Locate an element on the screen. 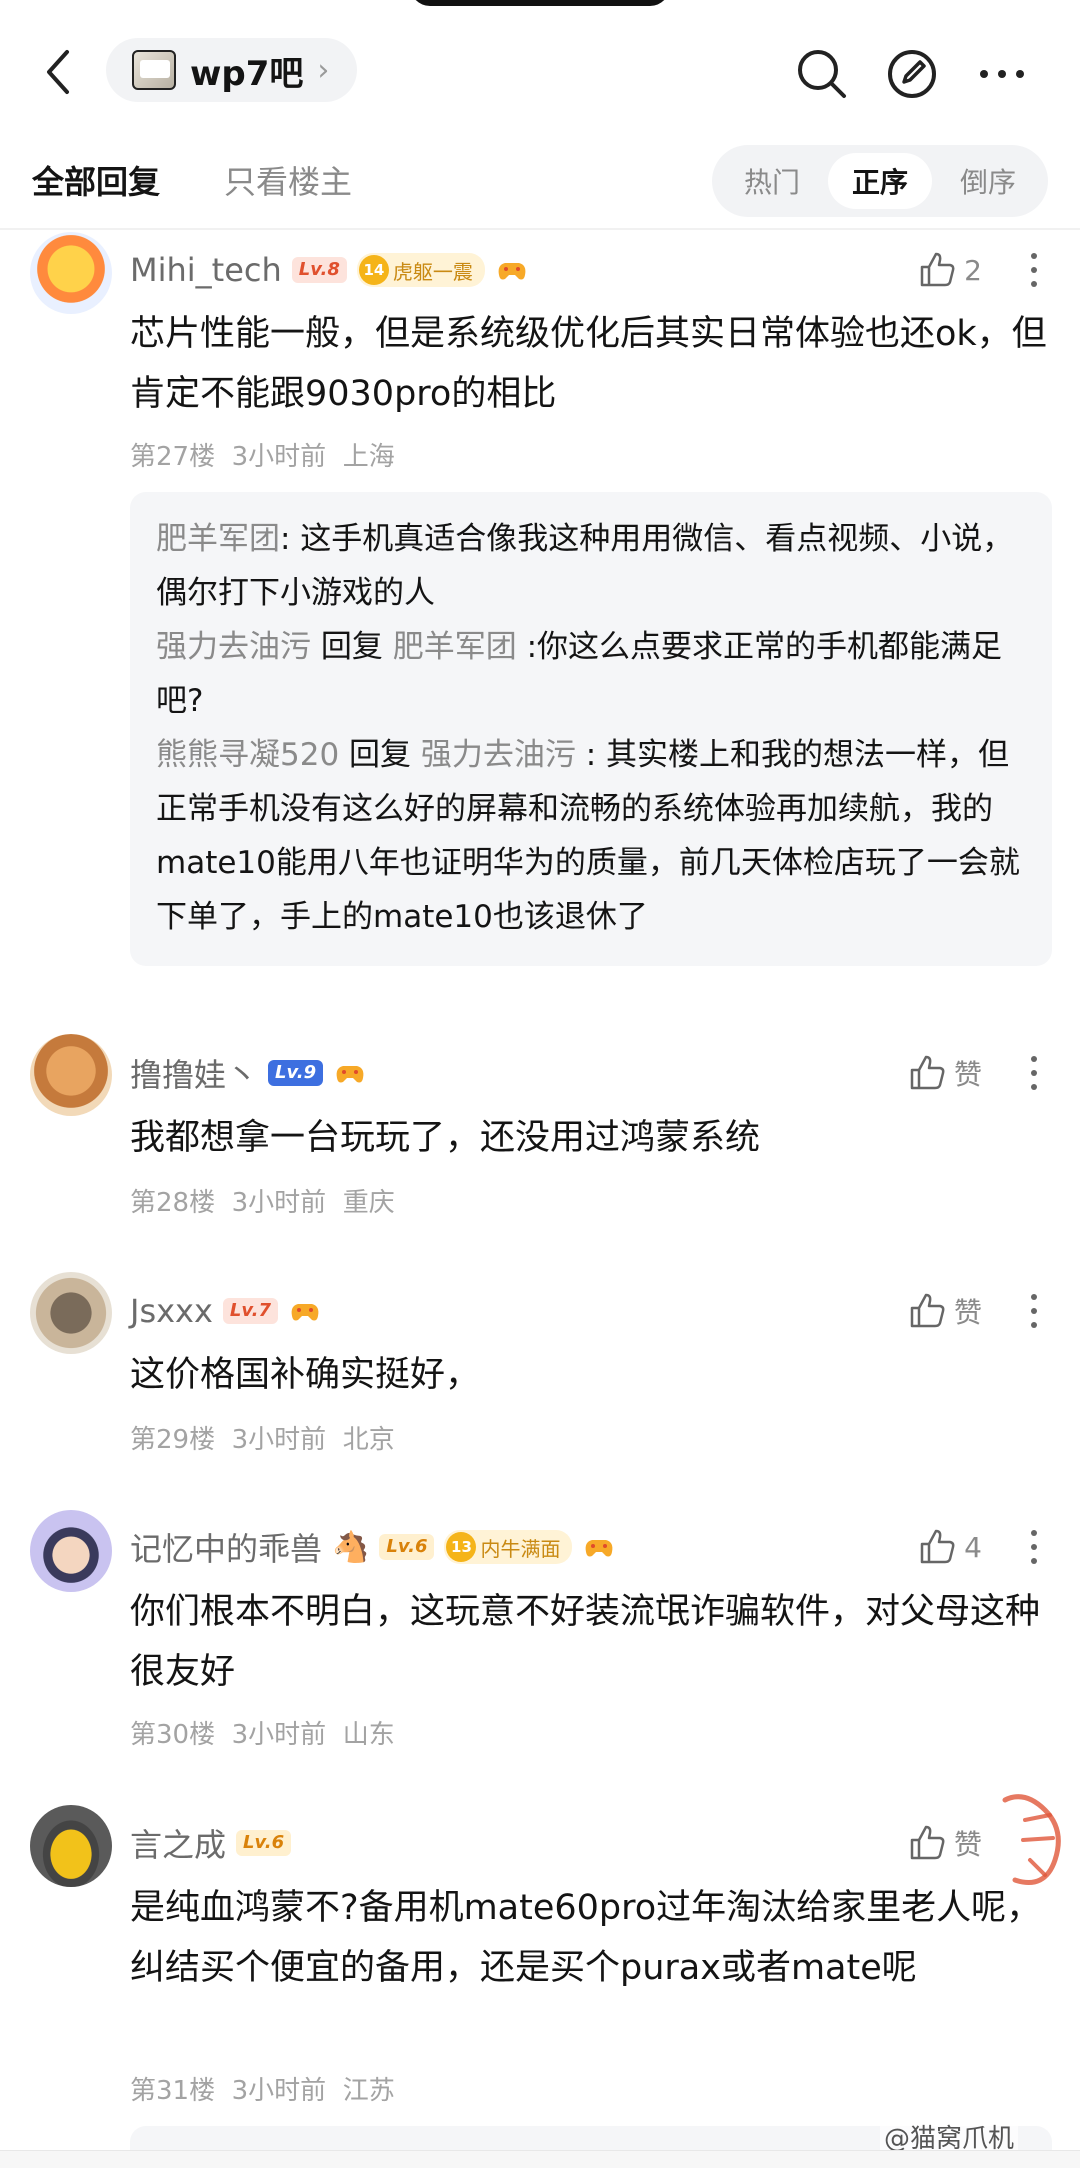 Image resolution: width=1080 pixels, height=2168 pixels. floor-number: 第30楼 is located at coordinates (173, 1735).